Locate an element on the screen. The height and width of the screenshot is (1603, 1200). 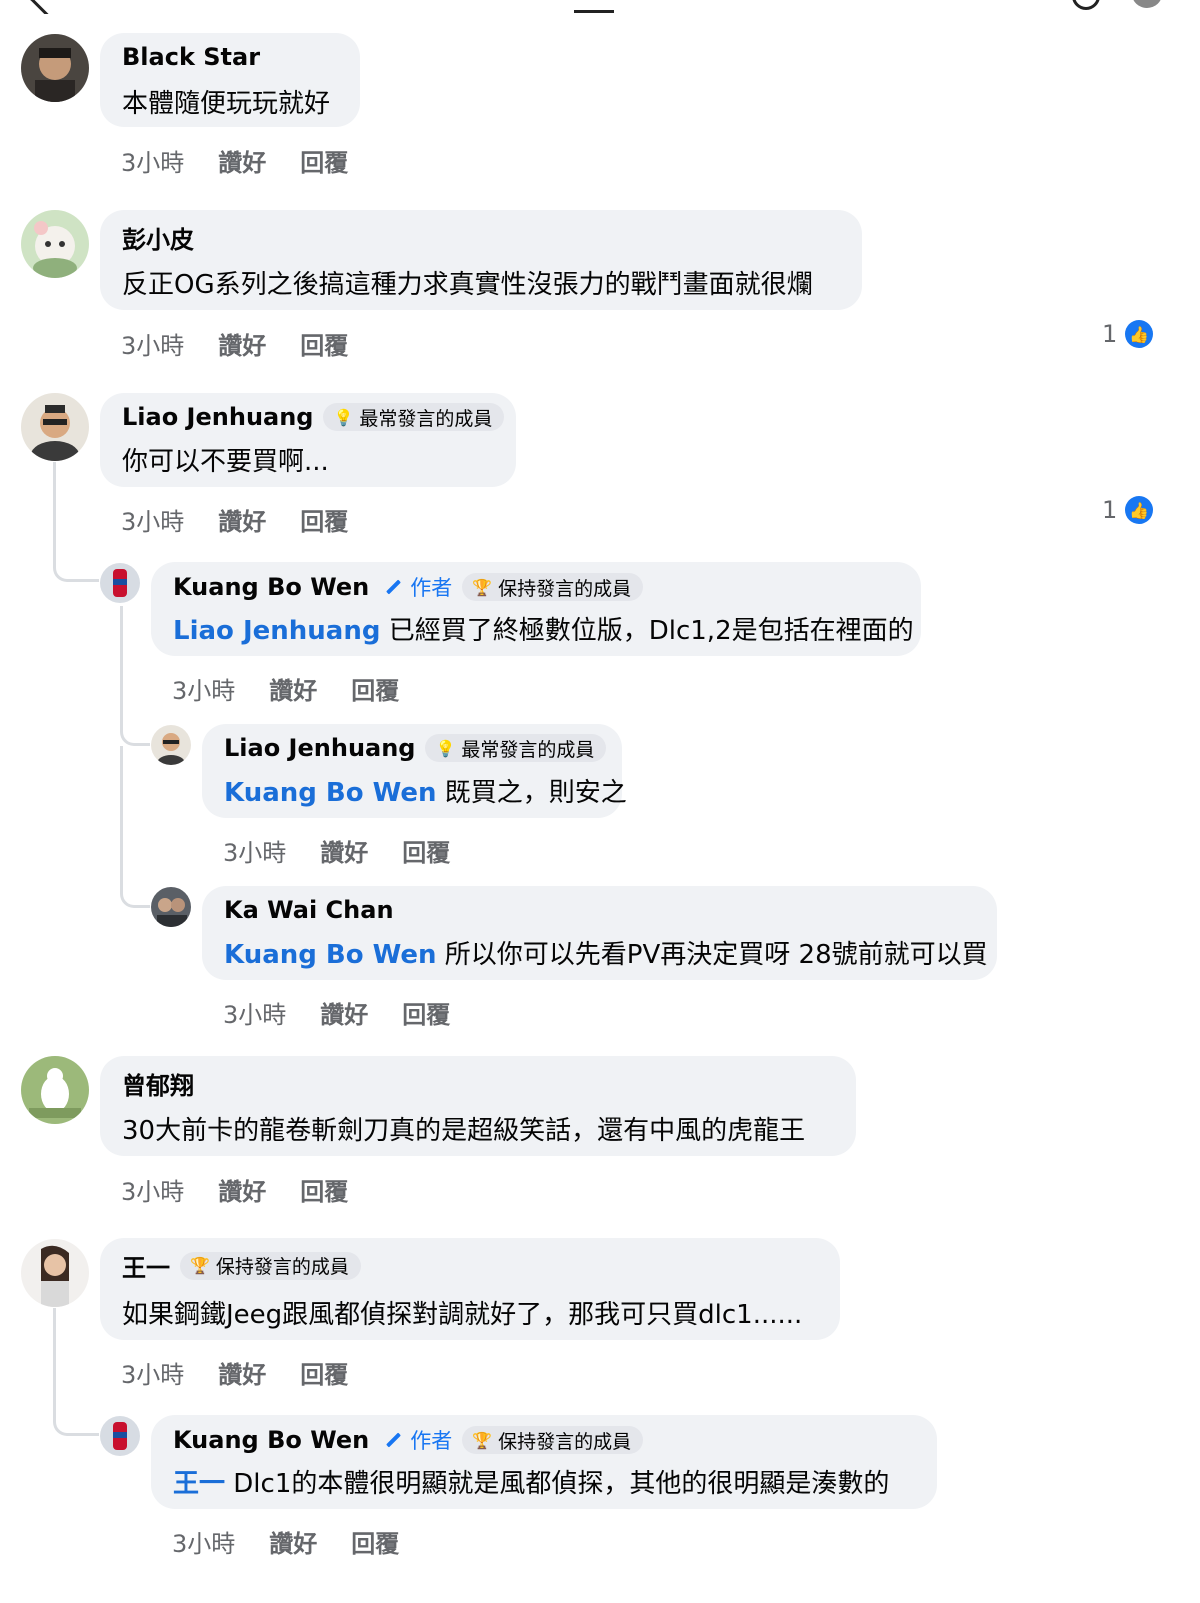
pencil-icon is located at coordinates (394, 587).